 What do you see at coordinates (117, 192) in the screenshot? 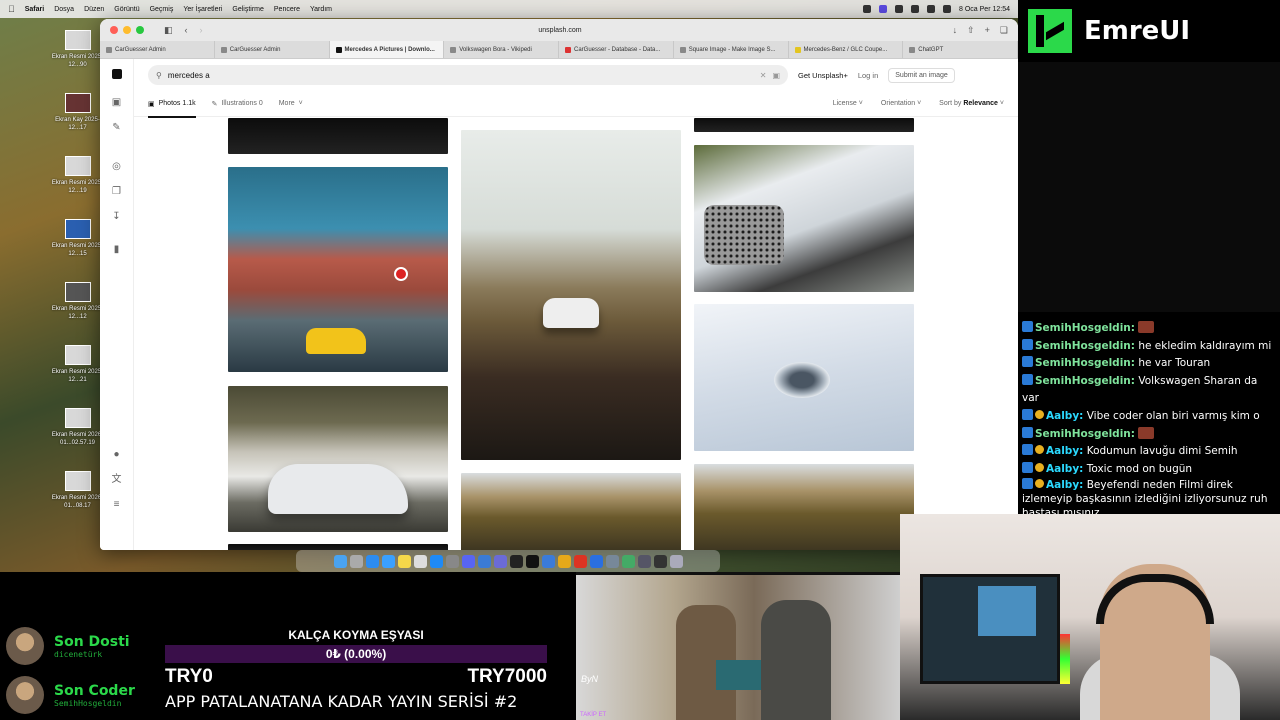
I see `collections-icon: ❐` at bounding box center [117, 192].